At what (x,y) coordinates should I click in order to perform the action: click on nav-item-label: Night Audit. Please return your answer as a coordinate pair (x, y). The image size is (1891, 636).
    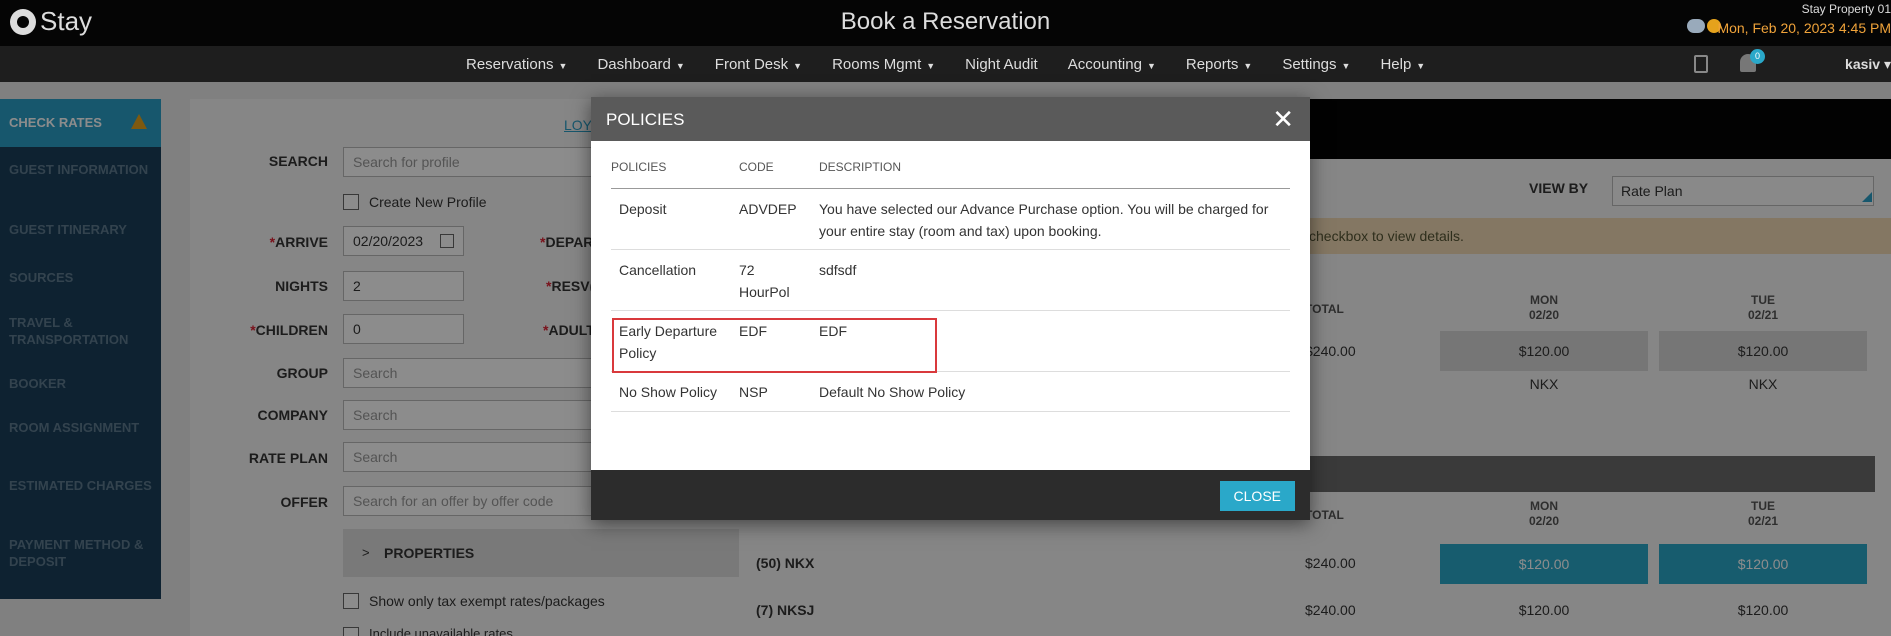
    Looking at the image, I should click on (1001, 64).